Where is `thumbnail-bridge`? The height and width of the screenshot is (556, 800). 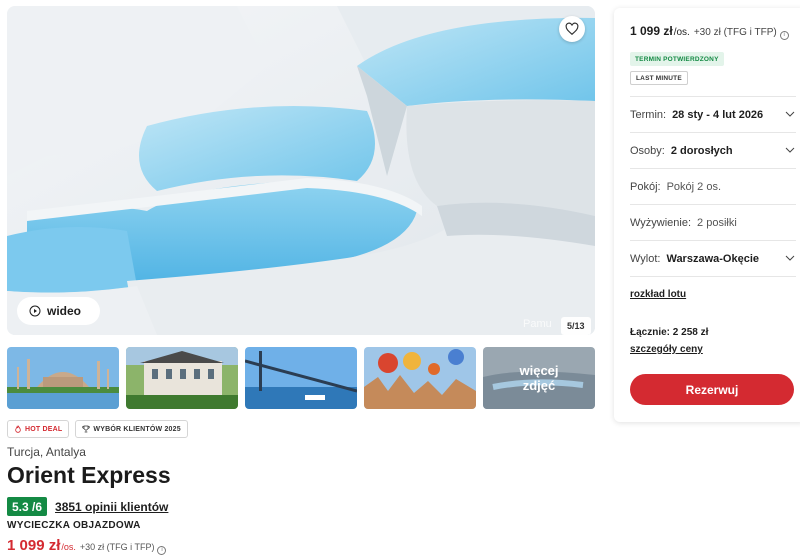
thumbnail-bridge is located at coordinates (301, 378).